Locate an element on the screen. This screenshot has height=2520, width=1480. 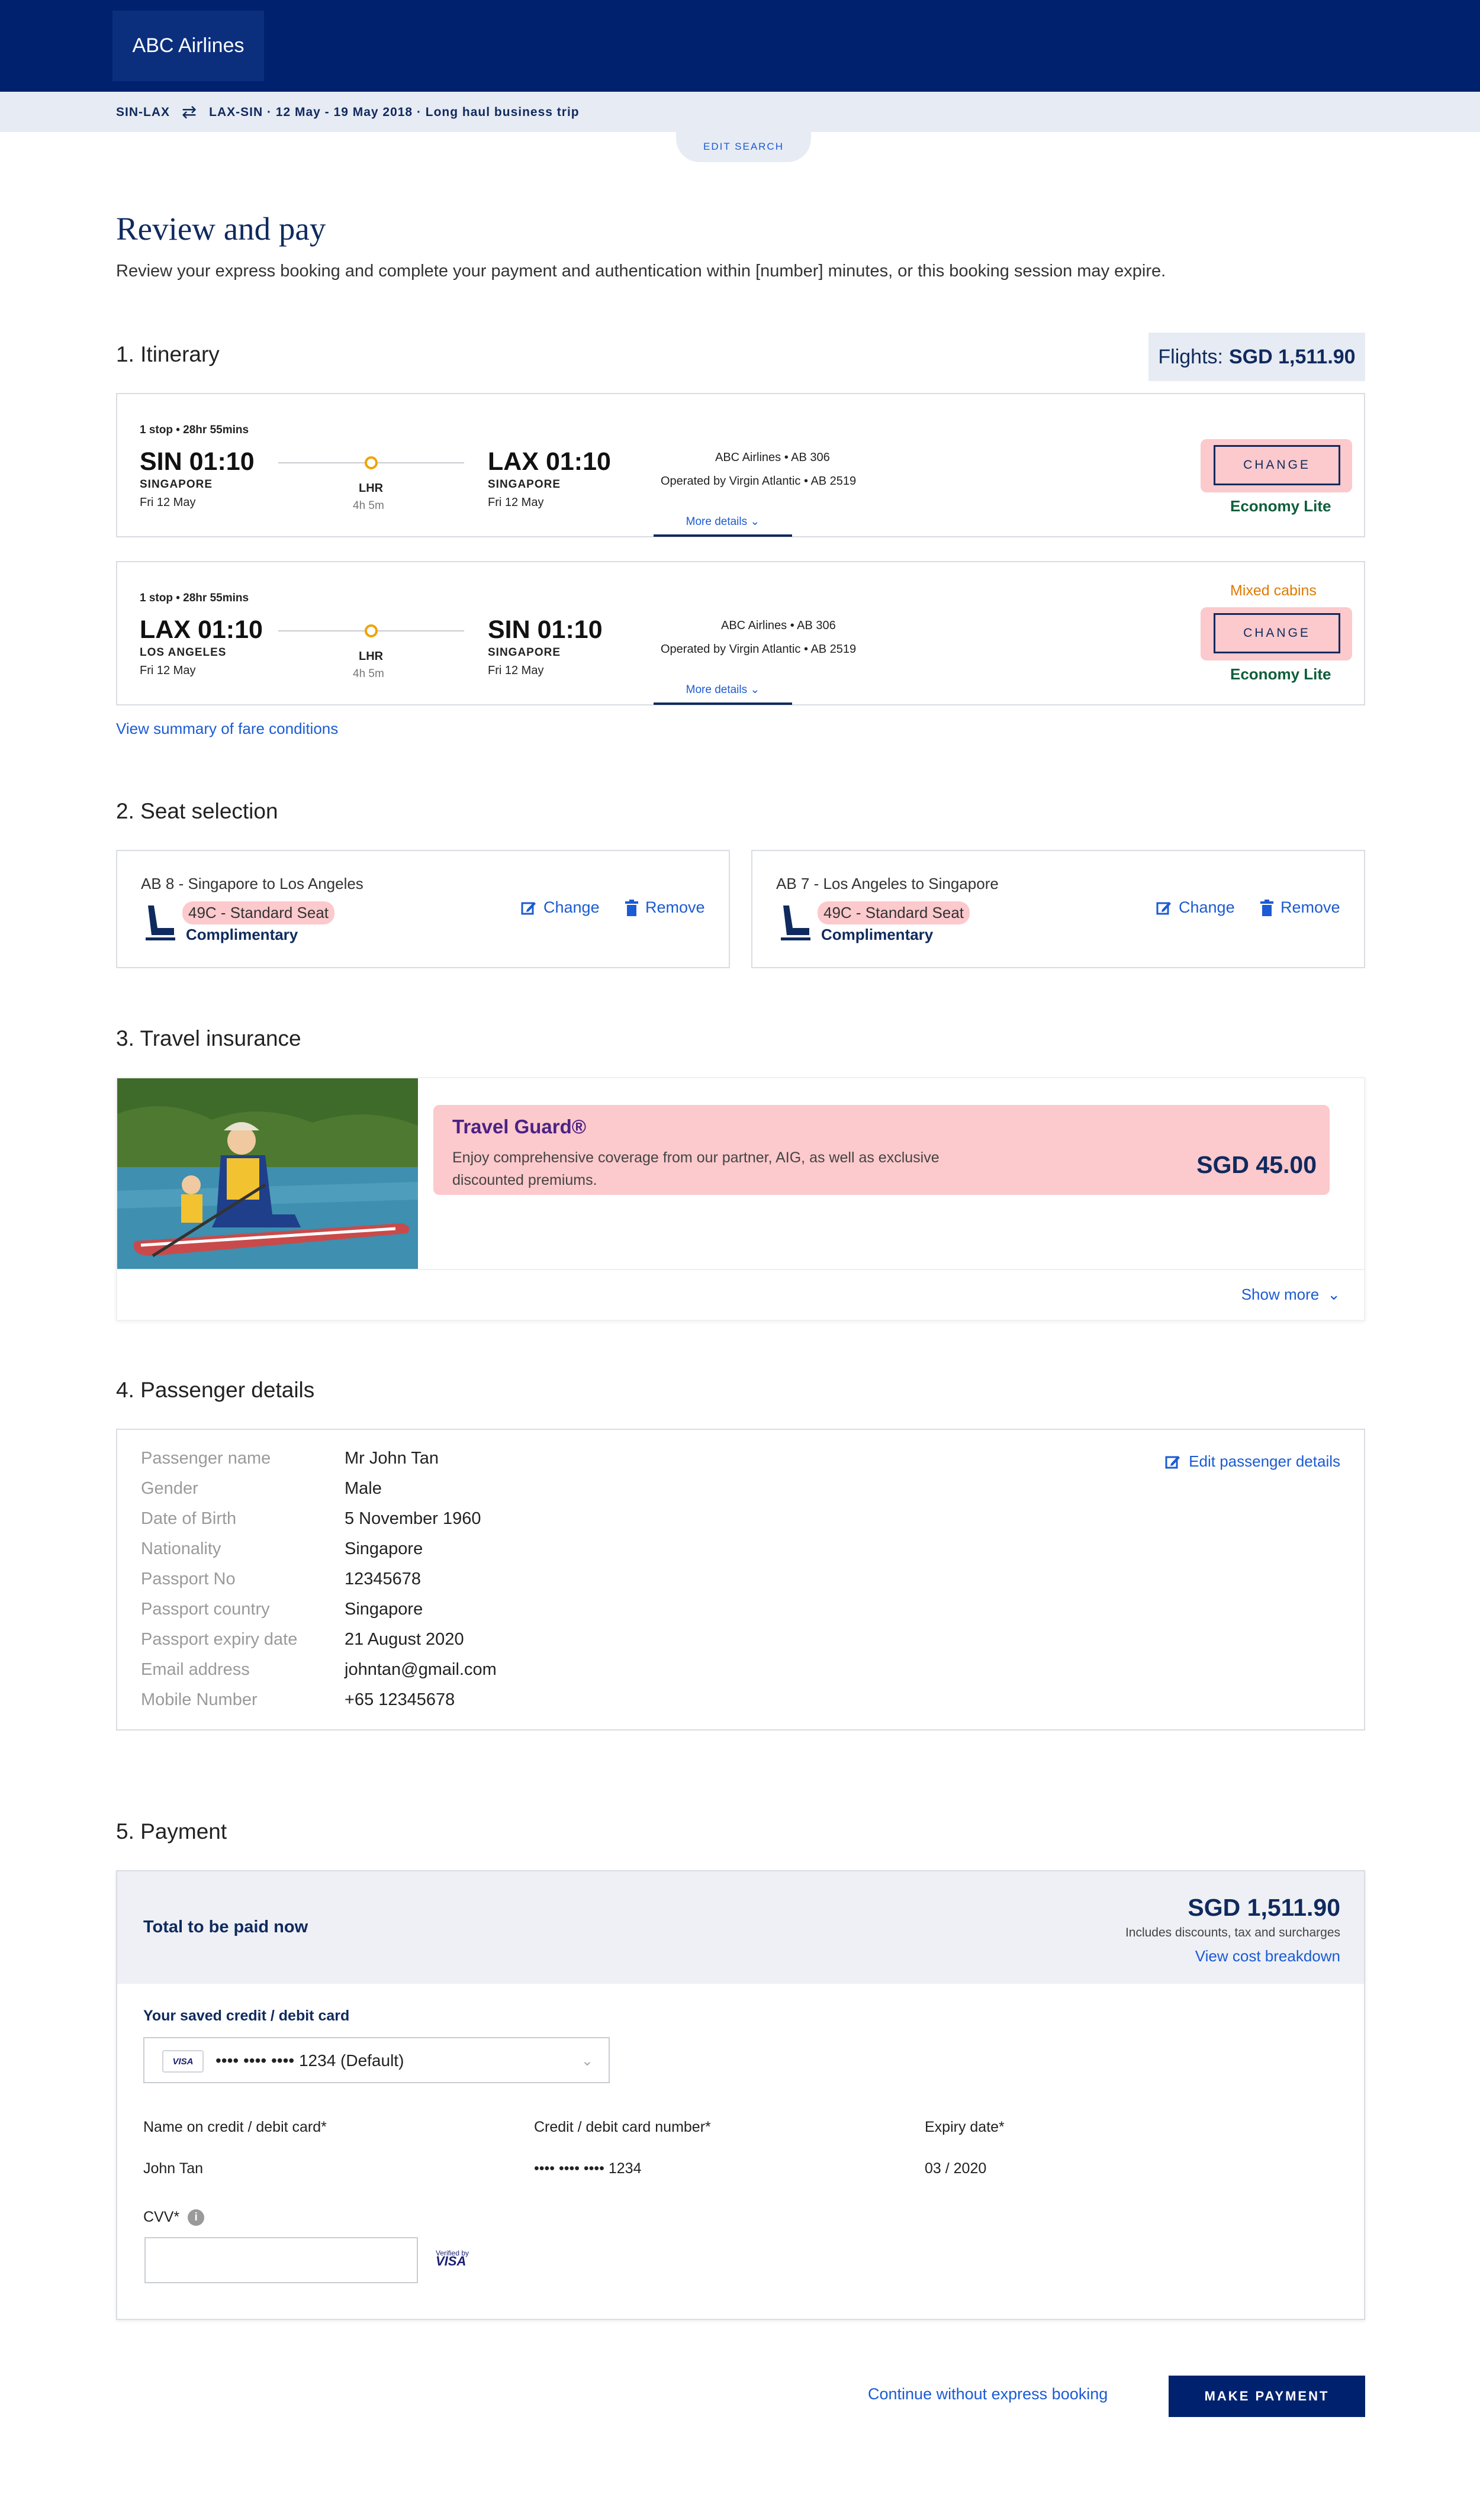
seat-number-tag: 49C - Standard Seat is located at coordinates (258, 912).